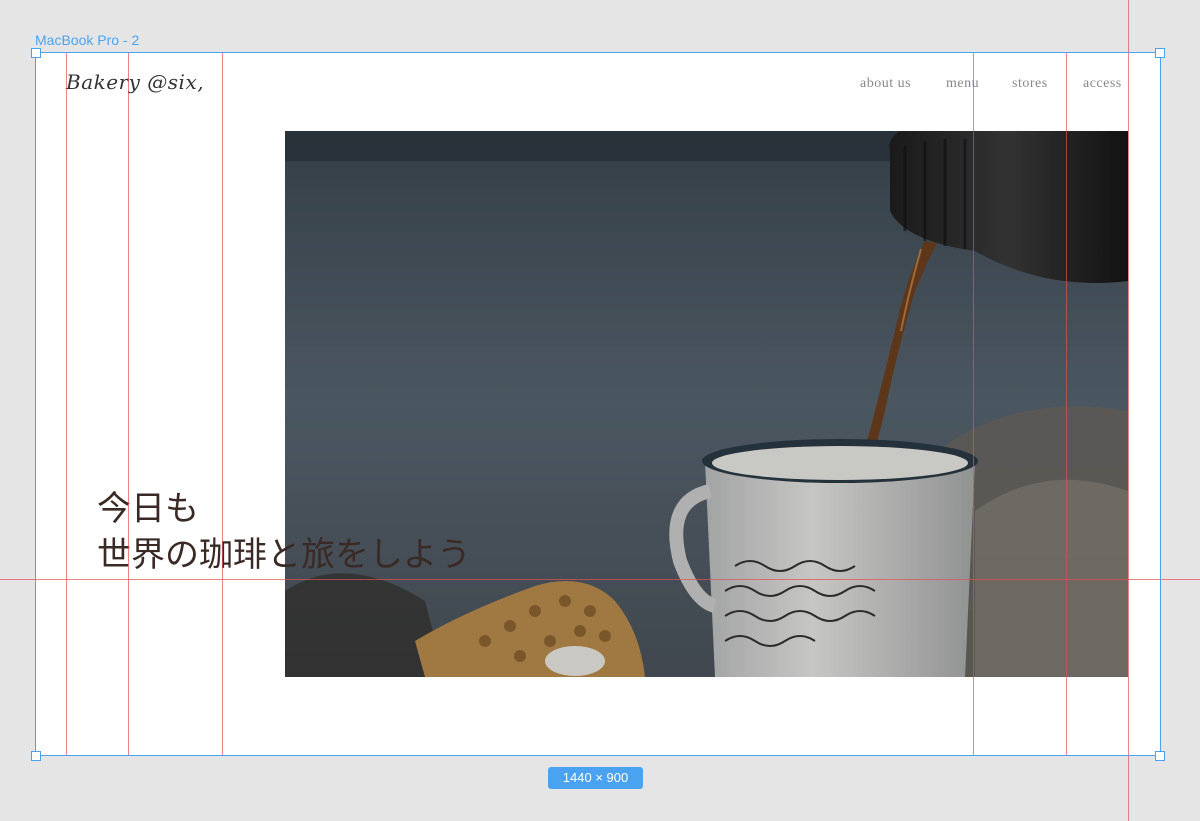  Describe the element at coordinates (36, 756) in the screenshot. I see `resize-handle-bottom-left` at that location.